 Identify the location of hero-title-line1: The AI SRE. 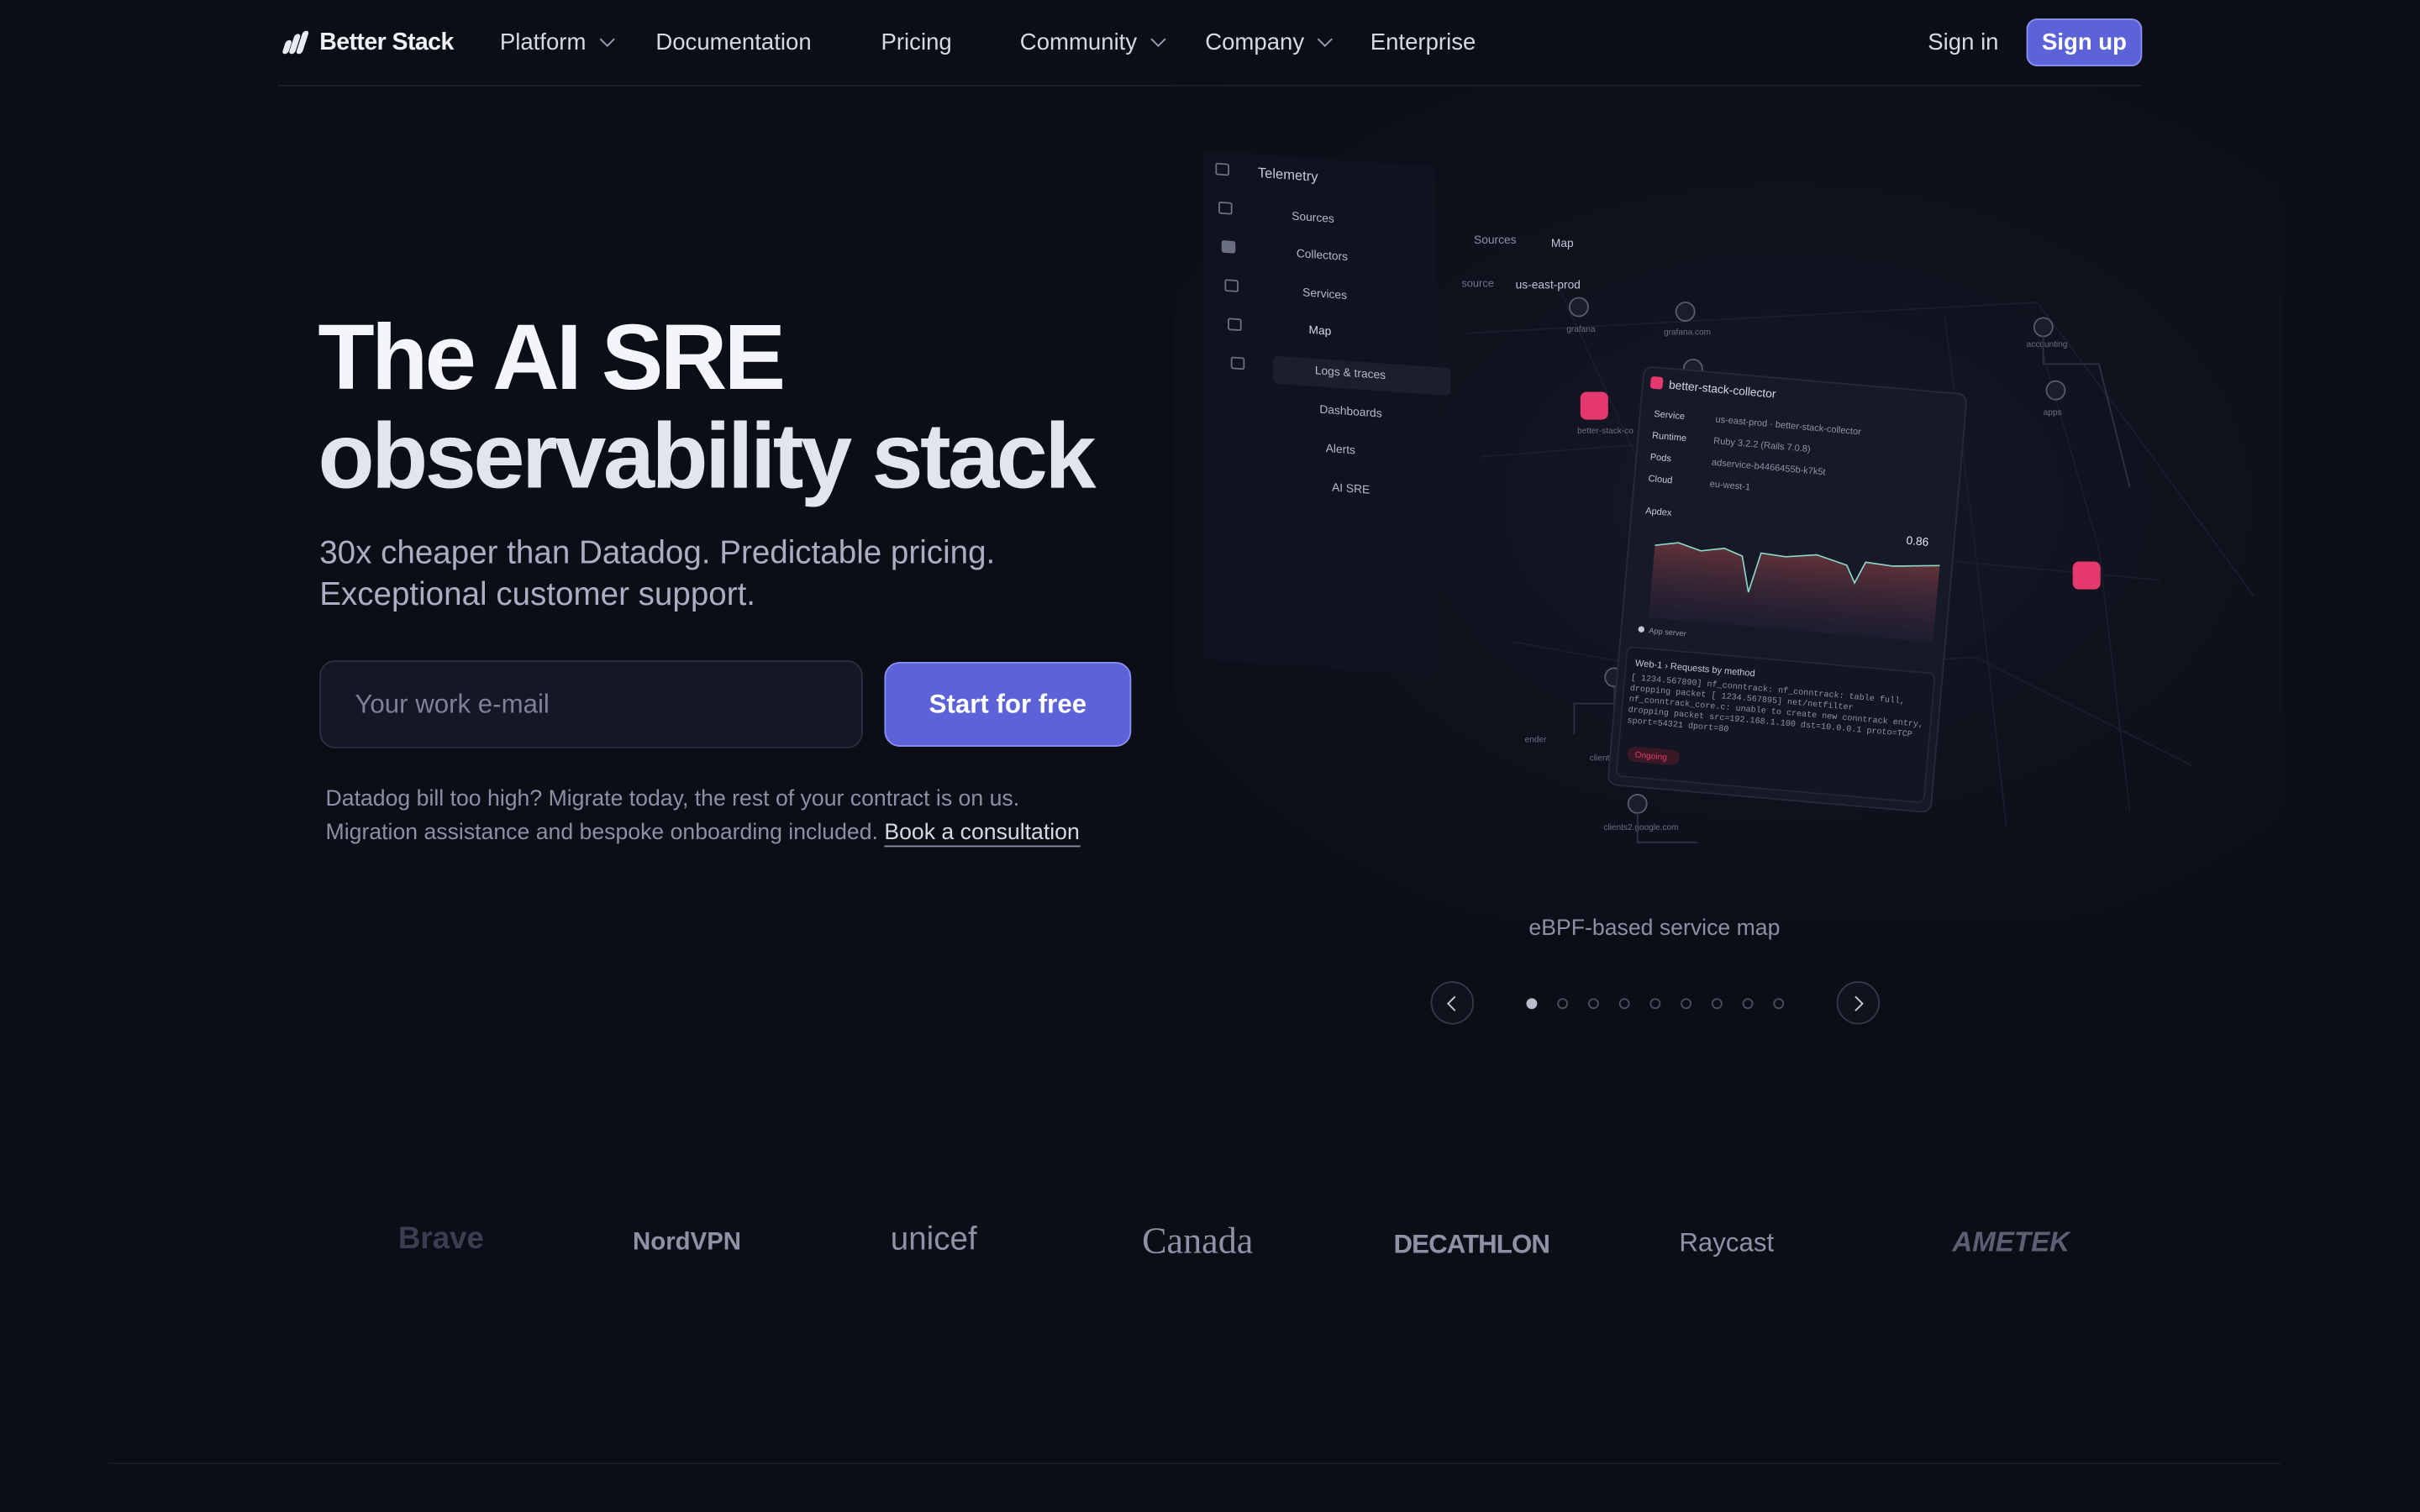
(552, 357).